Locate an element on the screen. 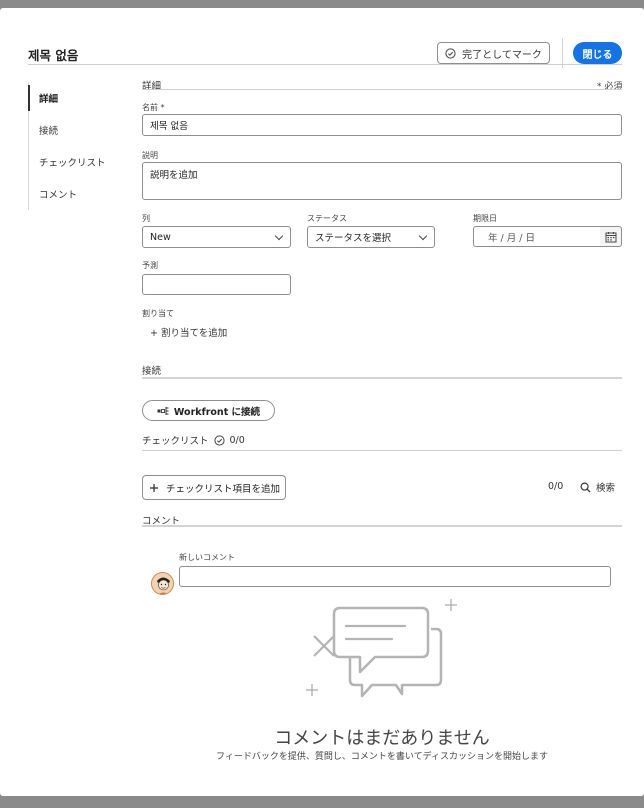 The image size is (644, 808). connect-workfront-button: Workfront に接続 is located at coordinates (208, 410).